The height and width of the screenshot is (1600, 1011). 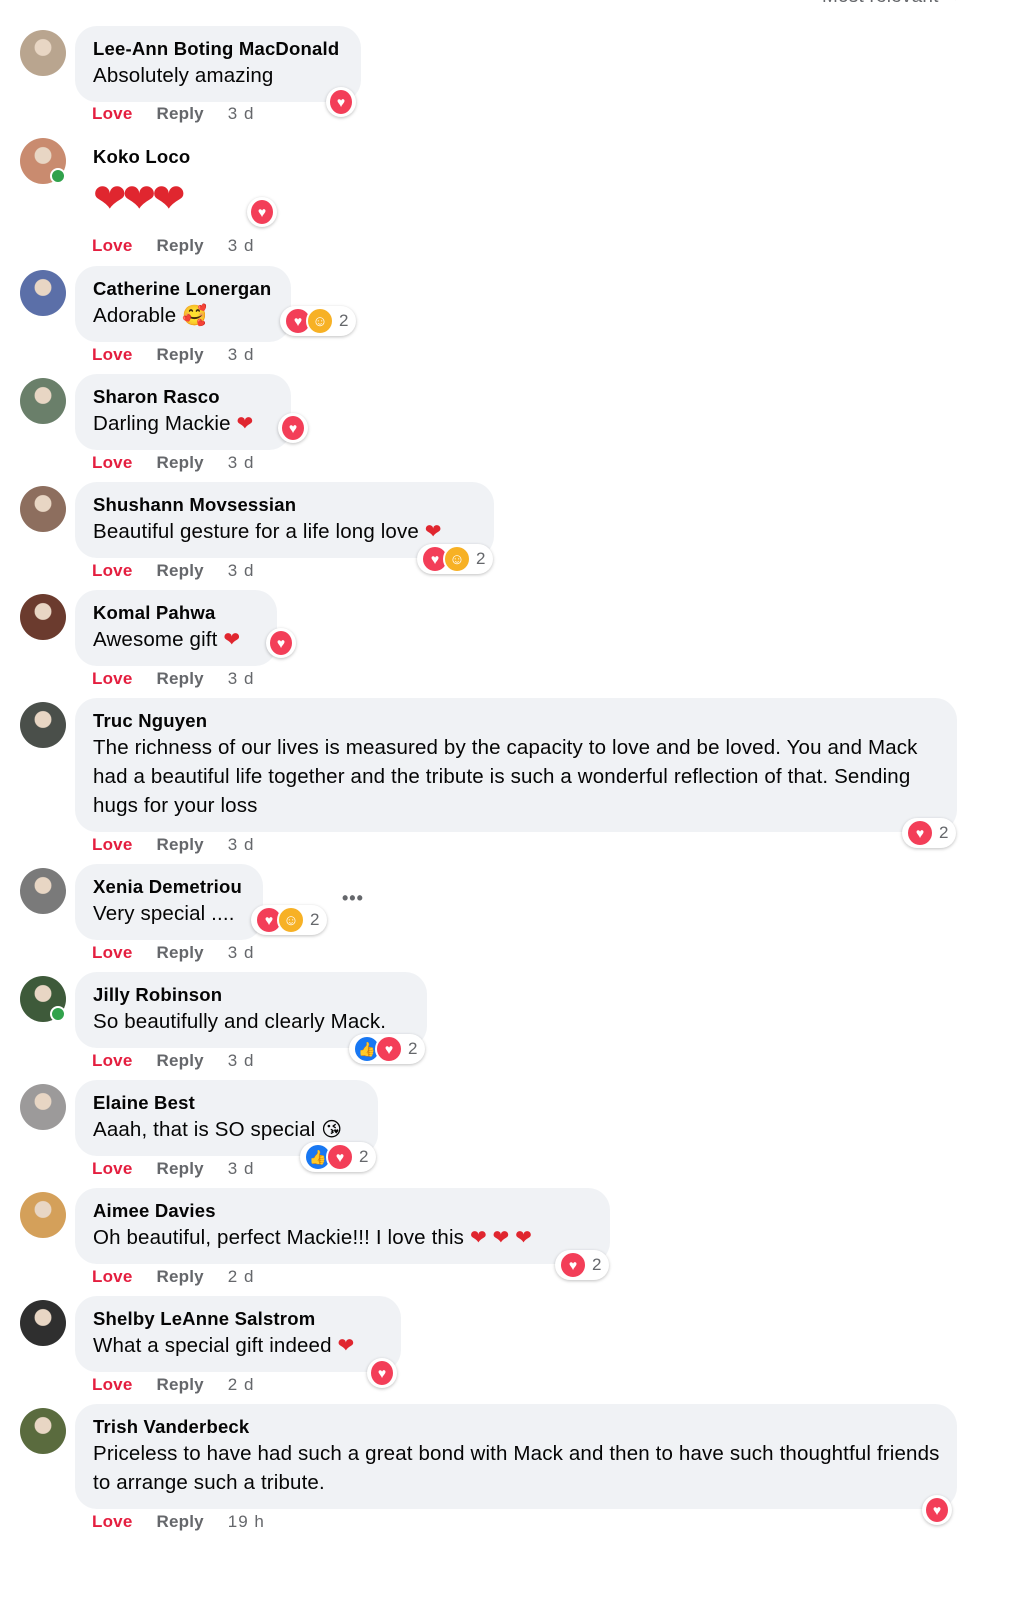 I want to click on author-name: Komal Pahwa, so click(x=176, y=613).